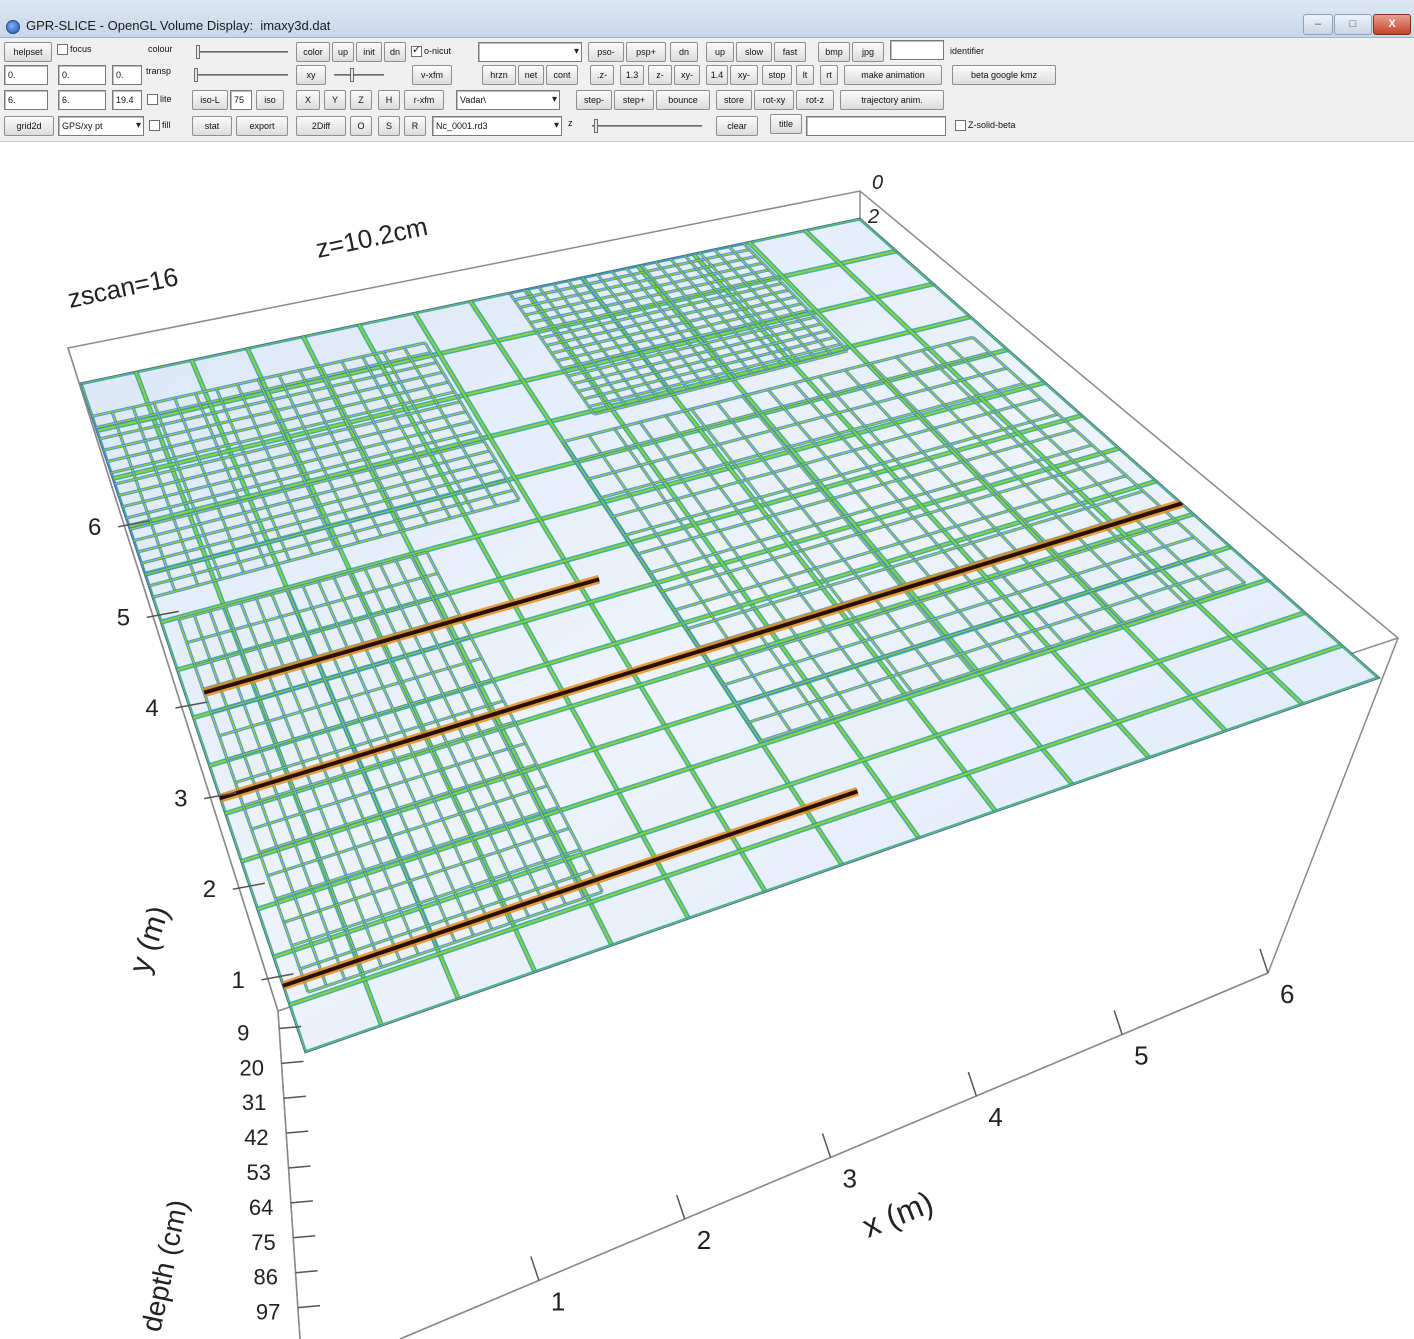  Describe the element at coordinates (127, 100) in the screenshot. I see `z-max-field: 19.4` at that location.